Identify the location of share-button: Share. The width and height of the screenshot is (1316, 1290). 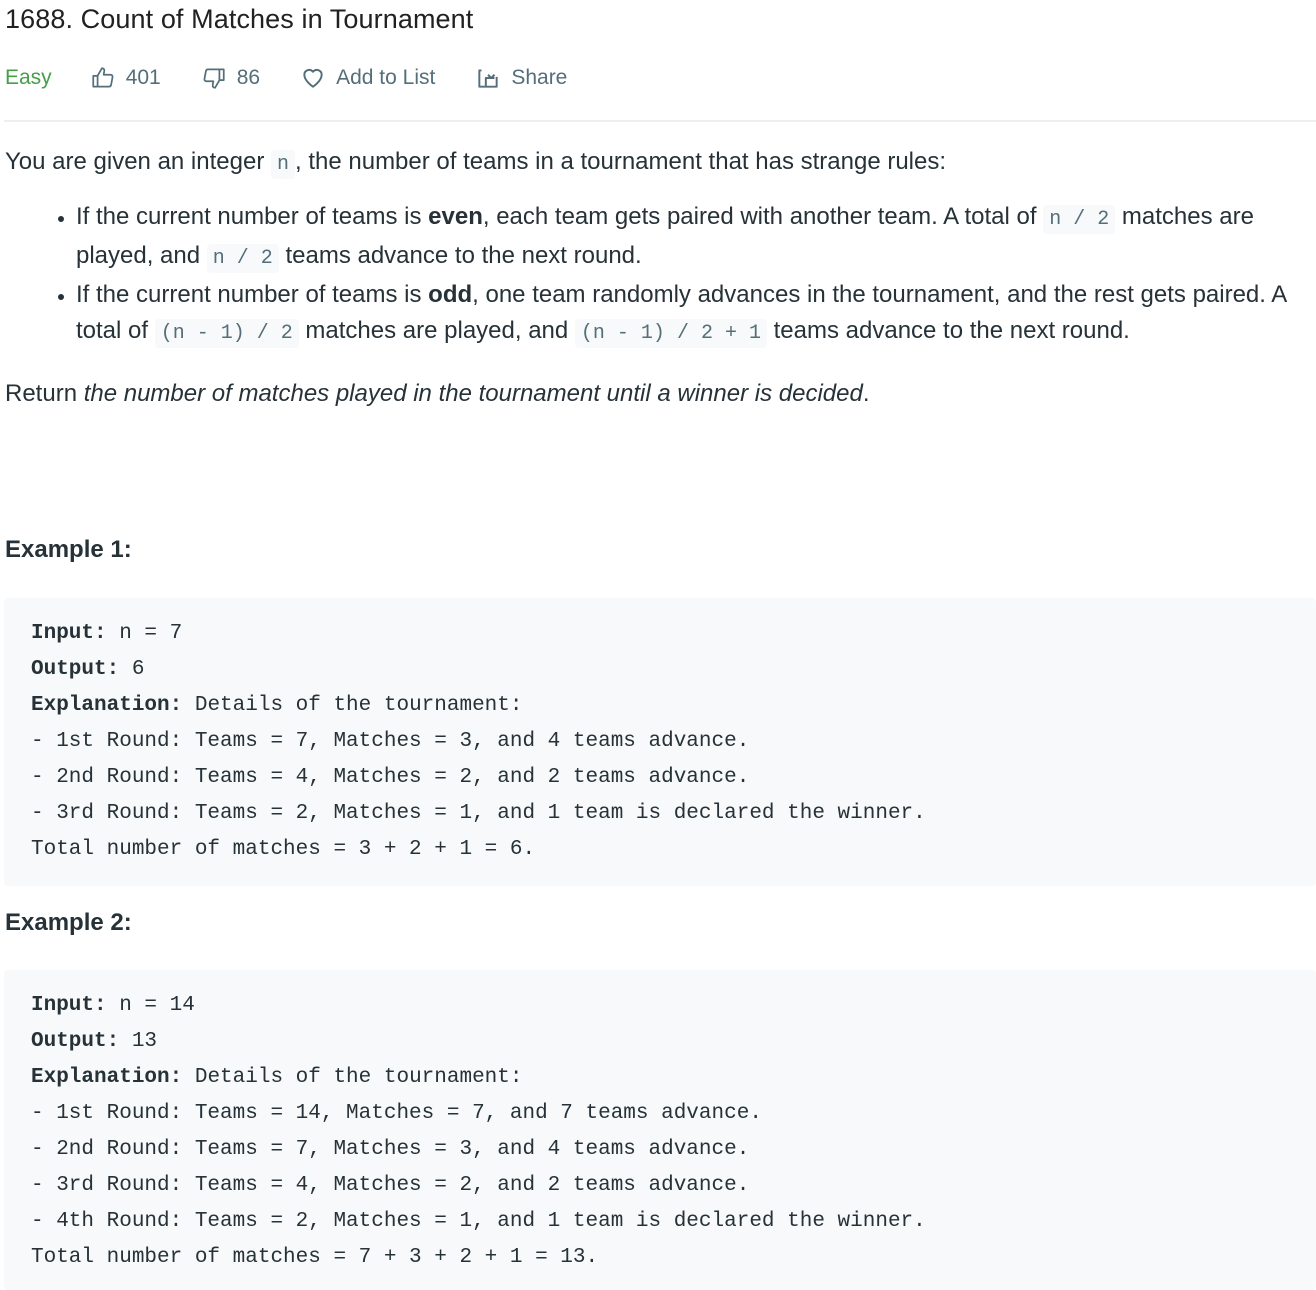
(521, 78).